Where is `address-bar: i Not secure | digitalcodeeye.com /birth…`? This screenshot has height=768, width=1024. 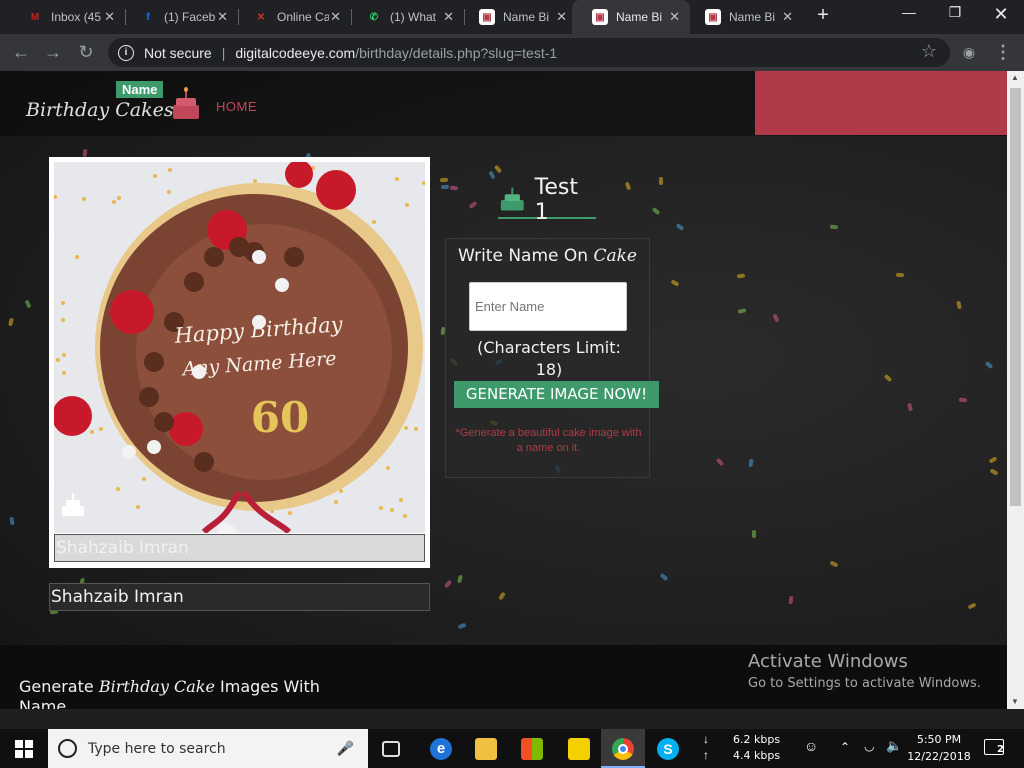
address-bar: i Not secure | digitalcodeeye.com /birth… is located at coordinates (529, 52).